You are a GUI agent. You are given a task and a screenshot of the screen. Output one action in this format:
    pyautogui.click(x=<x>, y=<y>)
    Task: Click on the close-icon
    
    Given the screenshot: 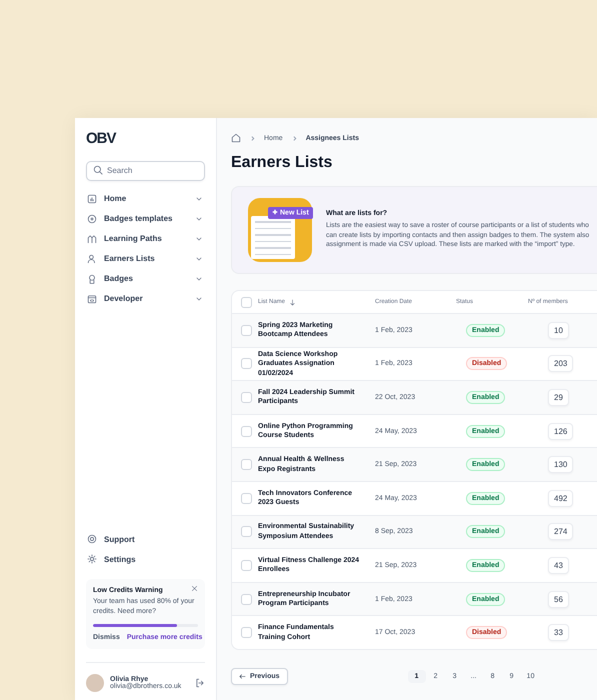 What is the action you would take?
    pyautogui.click(x=194, y=588)
    